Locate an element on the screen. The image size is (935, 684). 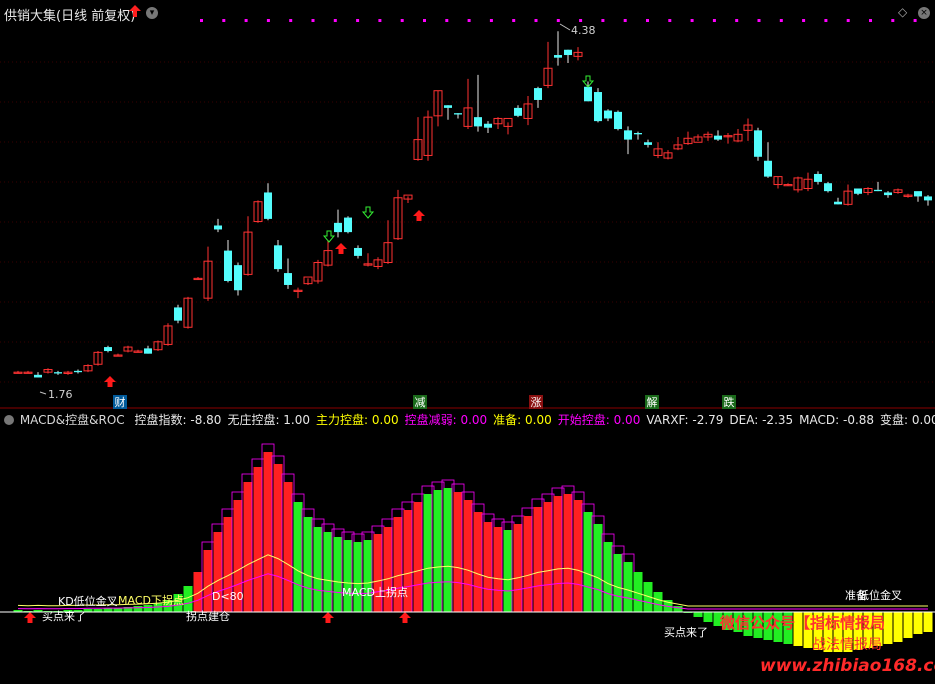
watermark-line2: 战法情报局 is located at coordinates (847, 645).